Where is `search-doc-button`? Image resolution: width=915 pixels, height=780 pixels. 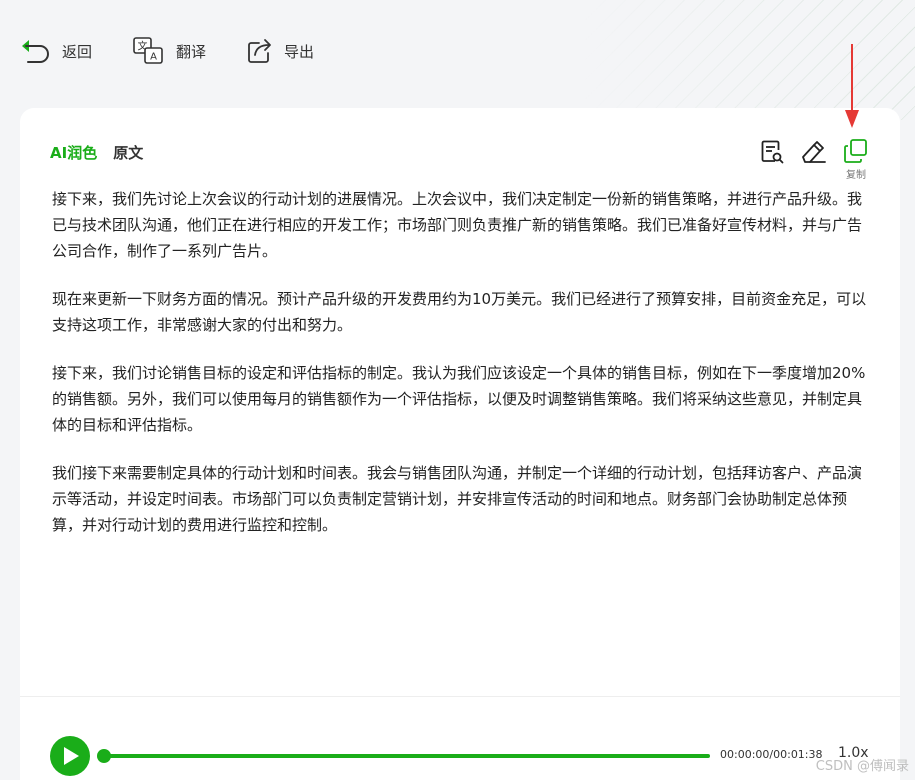
search-doc-button is located at coordinates (772, 152).